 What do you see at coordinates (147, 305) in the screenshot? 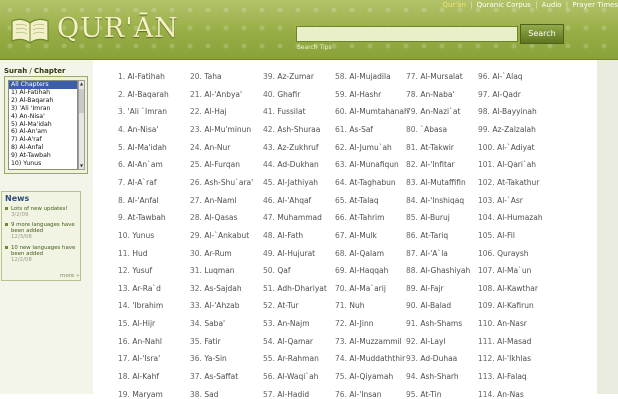
I see `chapter-name: 'Ibrahim` at bounding box center [147, 305].